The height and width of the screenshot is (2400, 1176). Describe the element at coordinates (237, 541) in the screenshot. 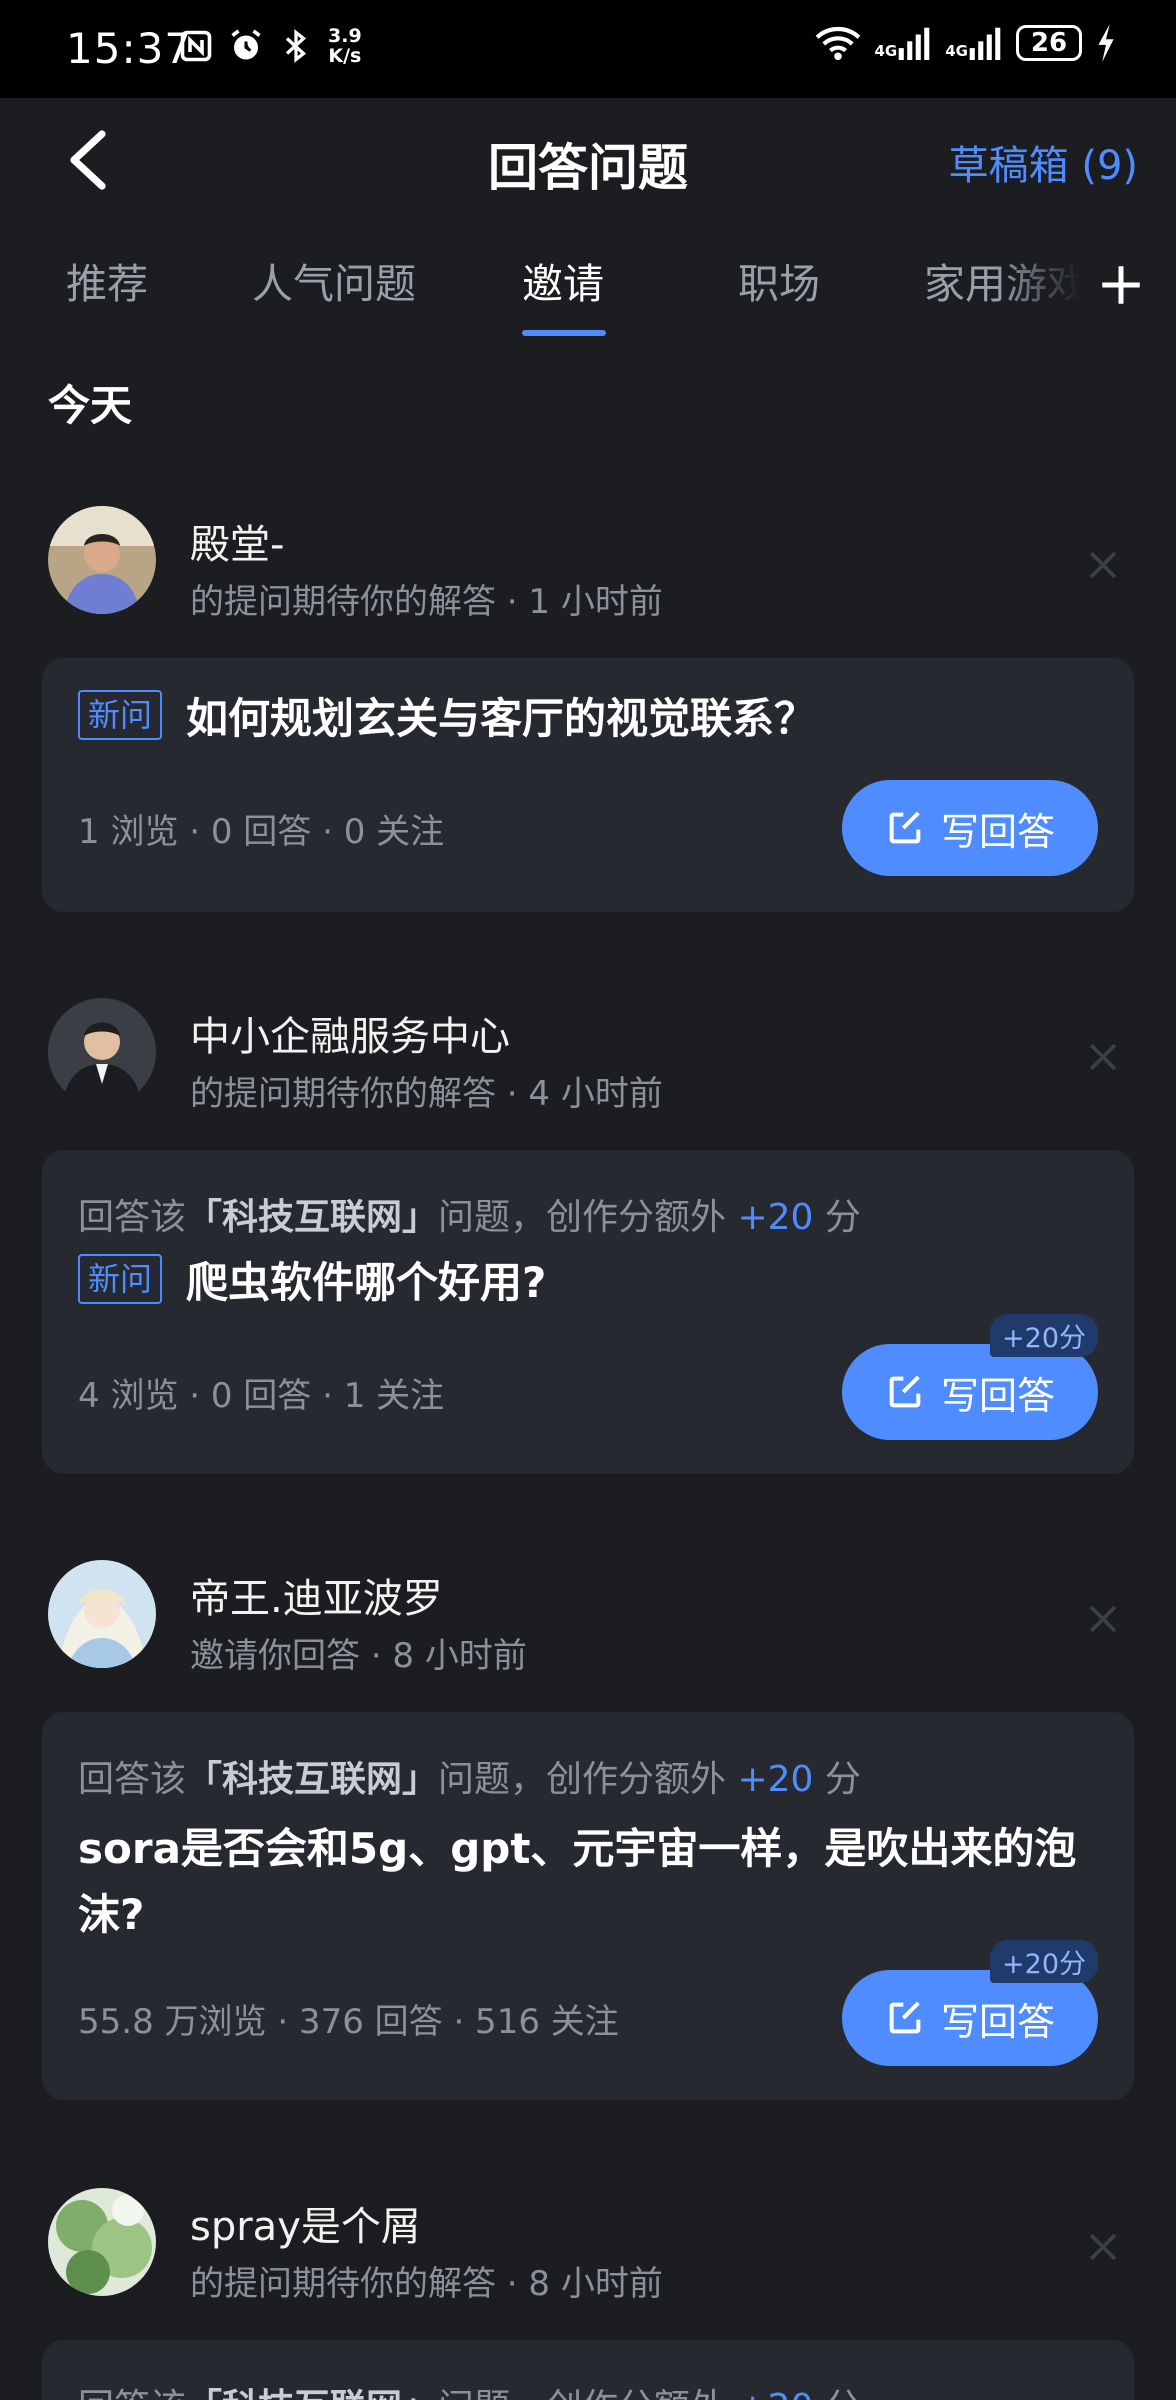

I see `user-name: 殿堂-` at that location.